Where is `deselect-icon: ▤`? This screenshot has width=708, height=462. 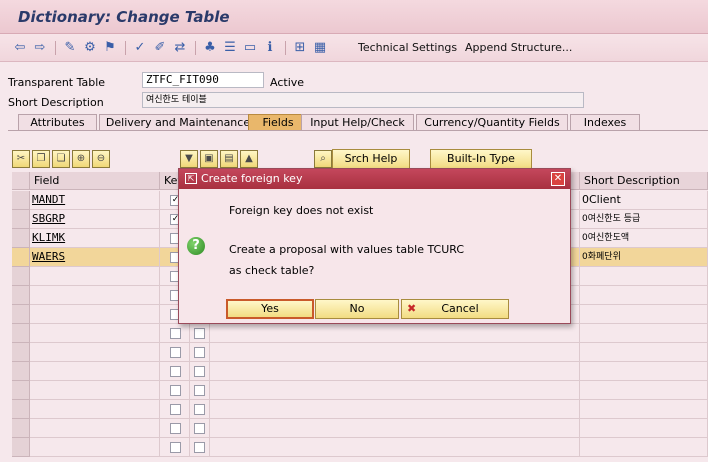
deselect-icon: ▤ is located at coordinates (229, 159).